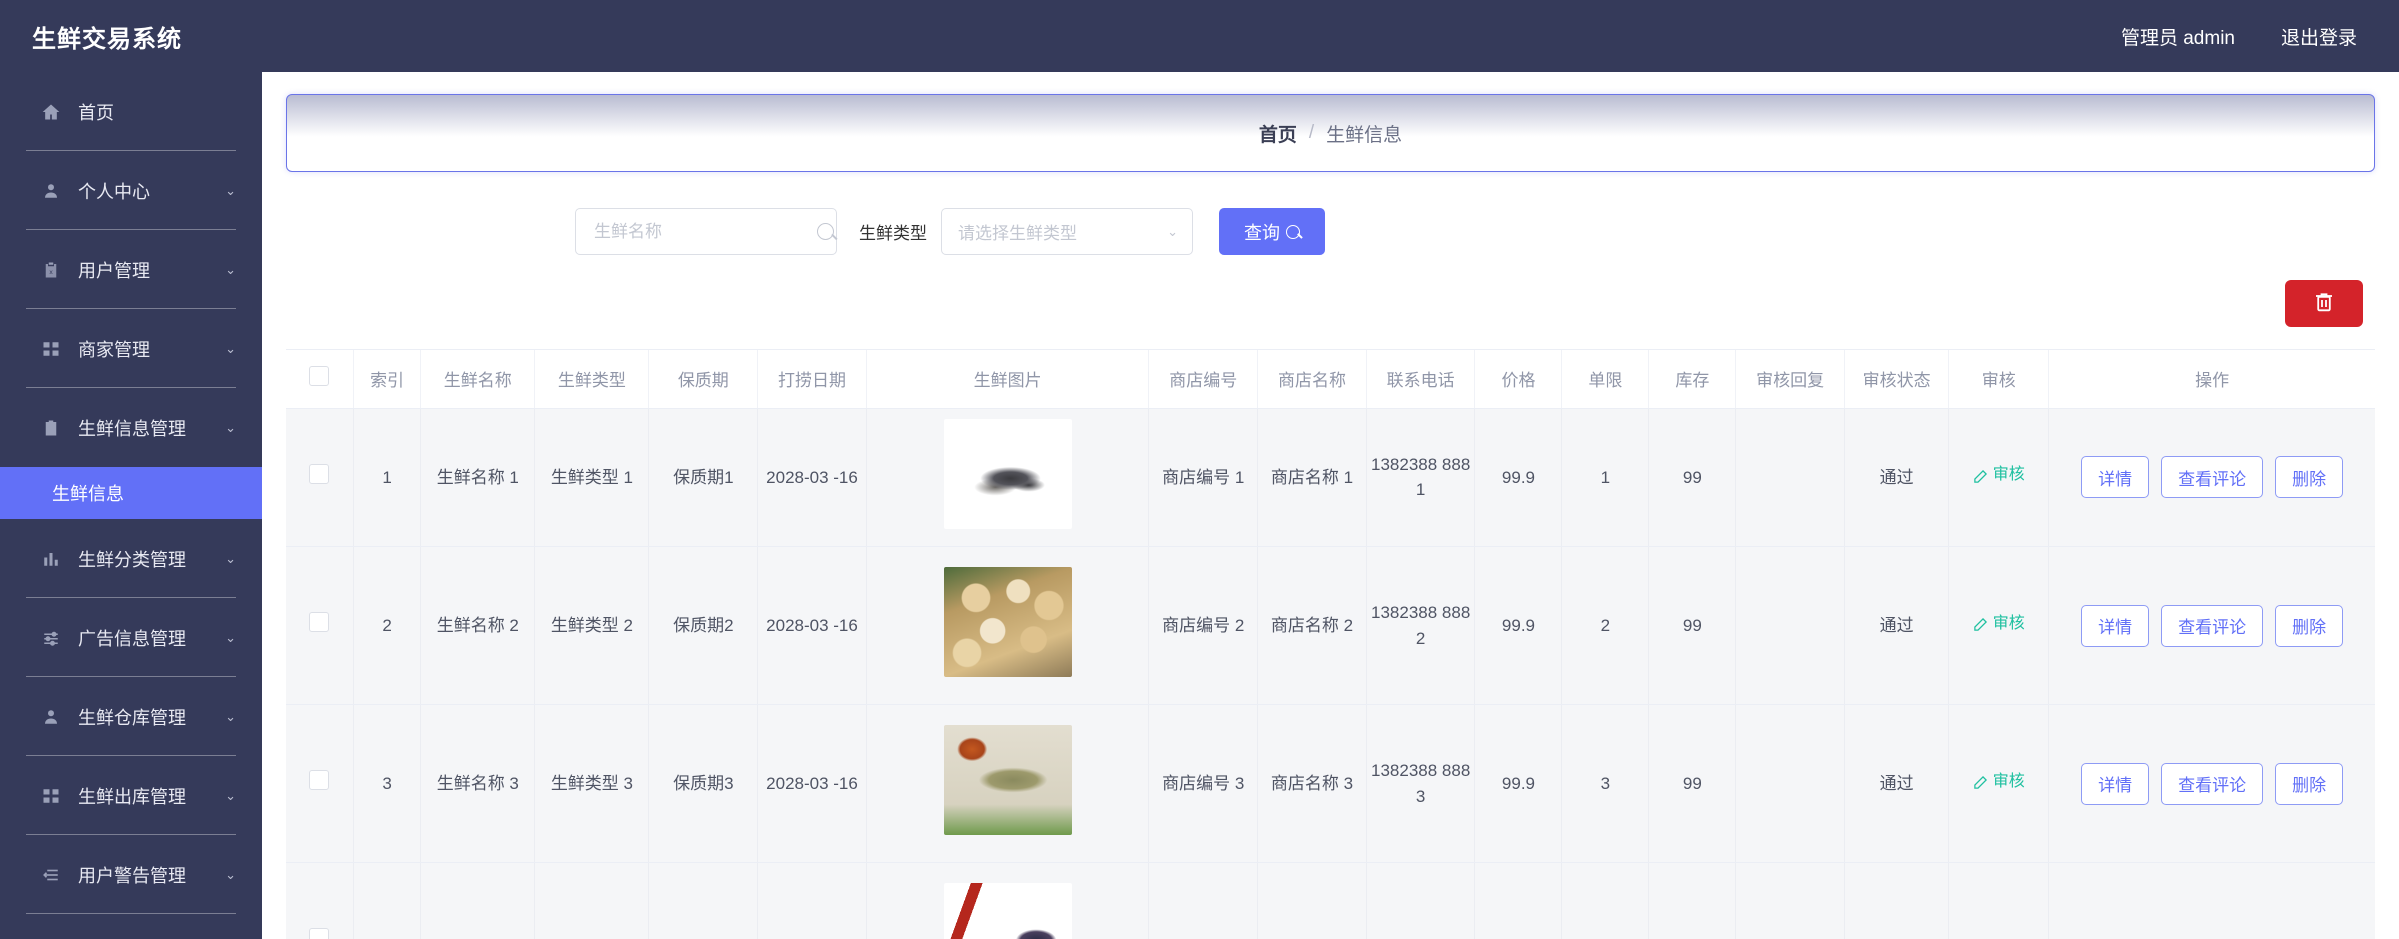 The width and height of the screenshot is (2399, 939). I want to click on sidebar-item-label: 用户警告管理, so click(132, 875).